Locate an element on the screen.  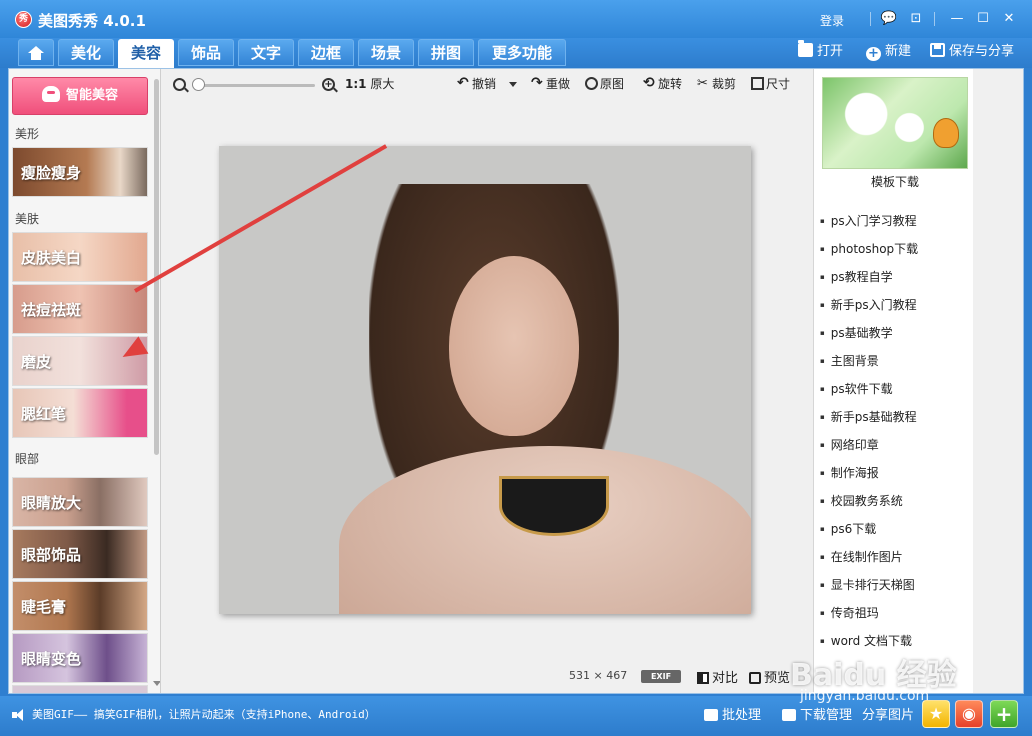
image-width: 531 is located at coordinates (579, 675).